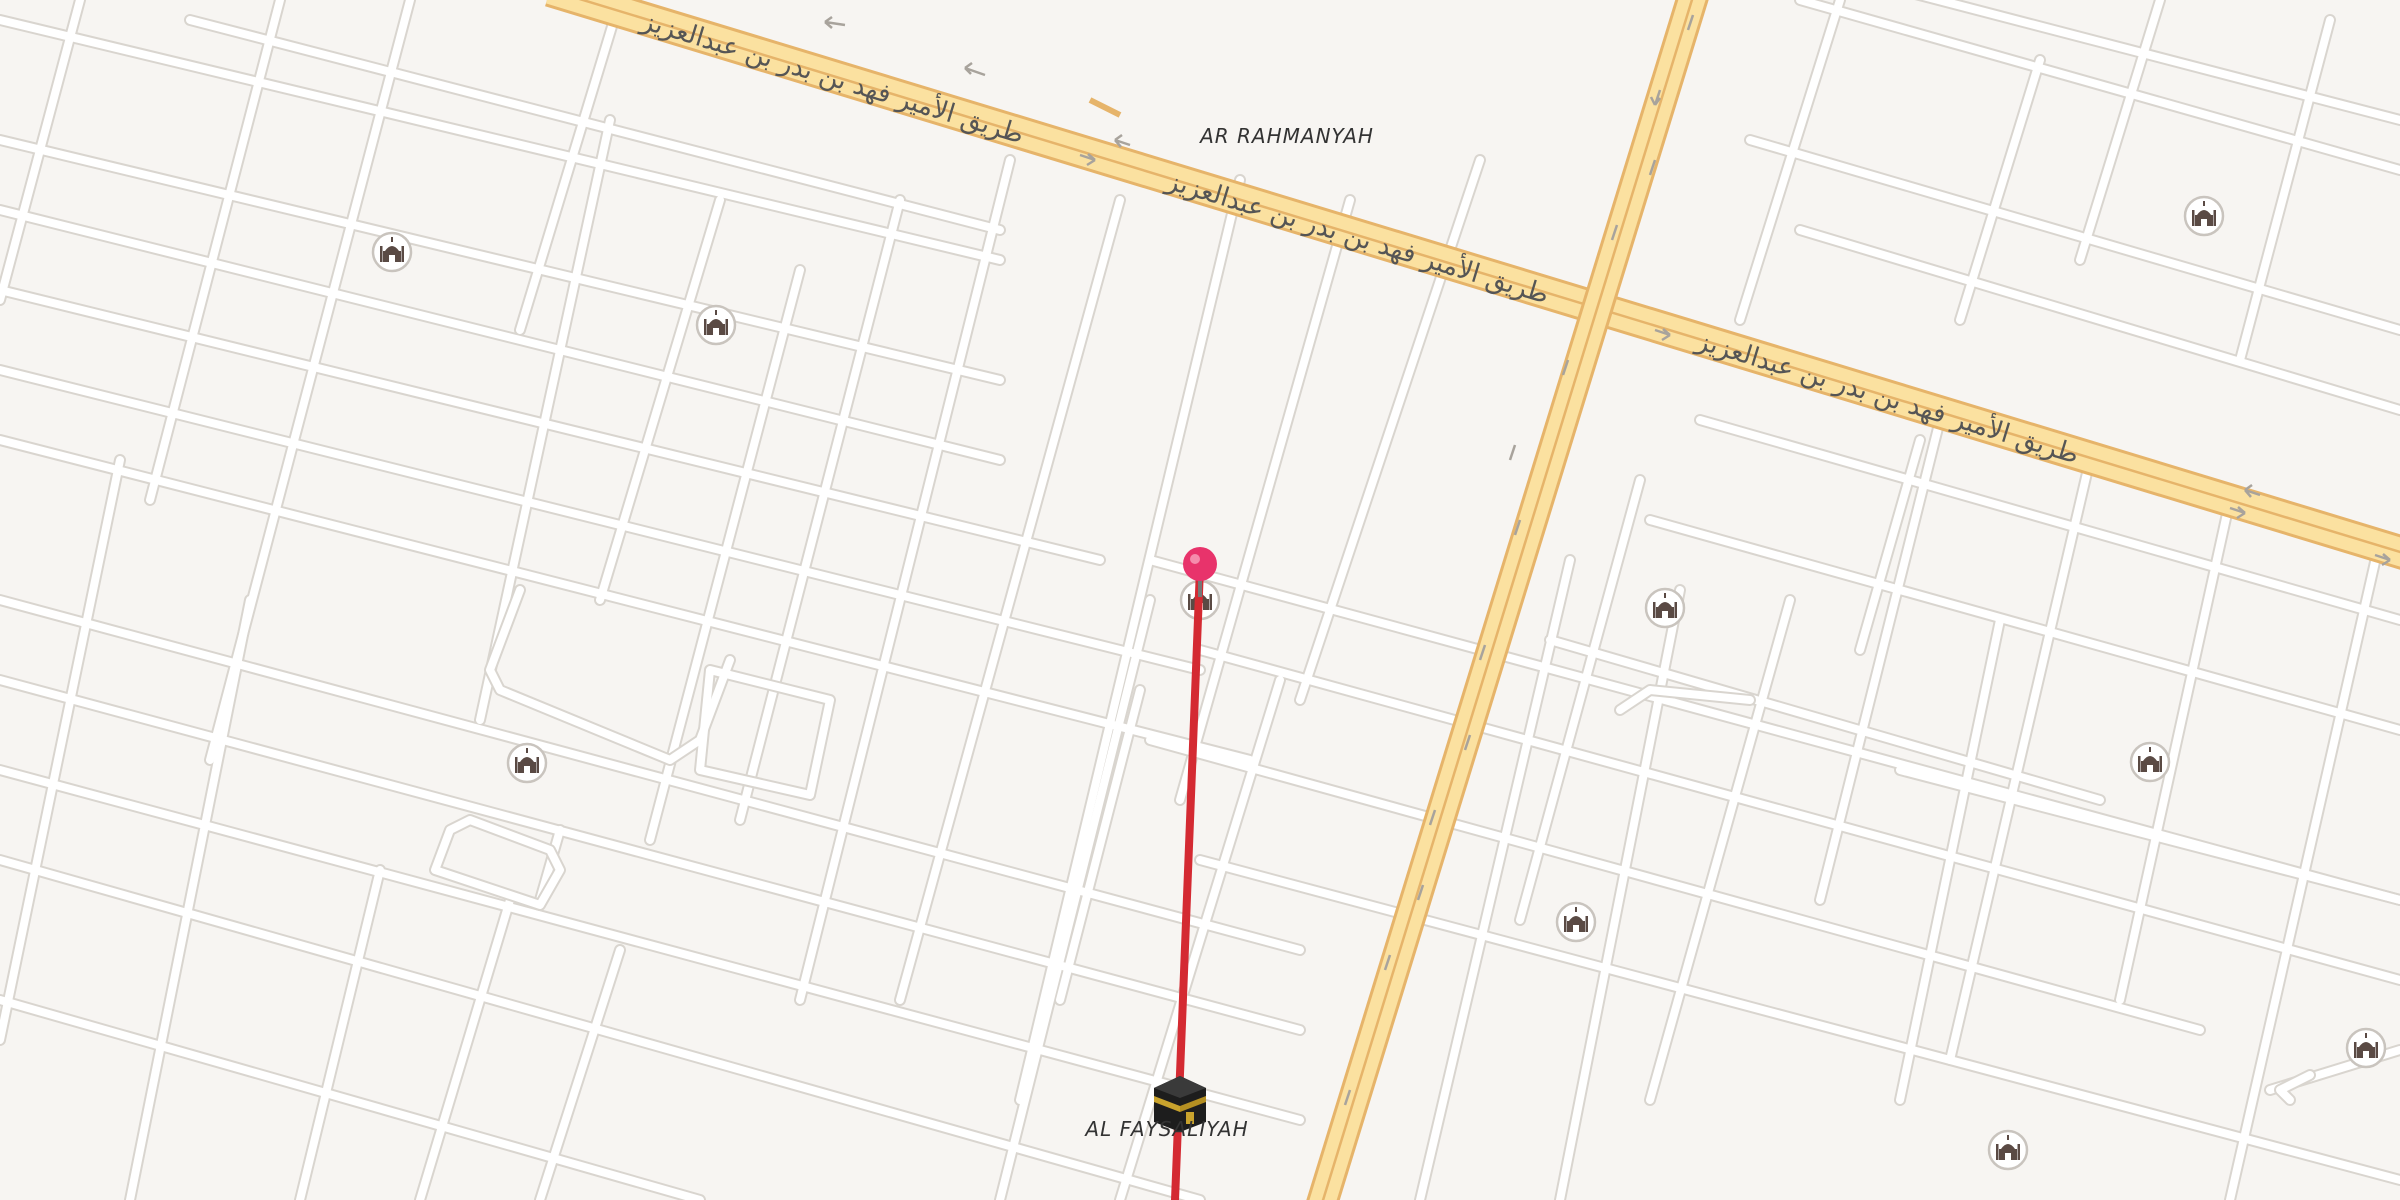 Image resolution: width=2400 pixels, height=1200 pixels. Describe the element at coordinates (1887, 397) in the screenshot. I see `highway-label-3: طريق الأمير فهد بن بدر بن عبدالعزيز` at that location.